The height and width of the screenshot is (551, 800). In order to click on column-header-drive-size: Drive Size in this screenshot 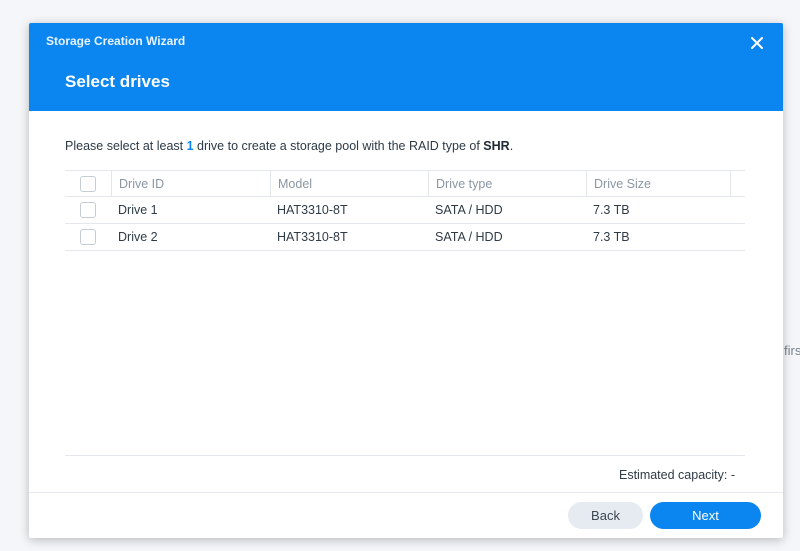, I will do `click(658, 183)`.